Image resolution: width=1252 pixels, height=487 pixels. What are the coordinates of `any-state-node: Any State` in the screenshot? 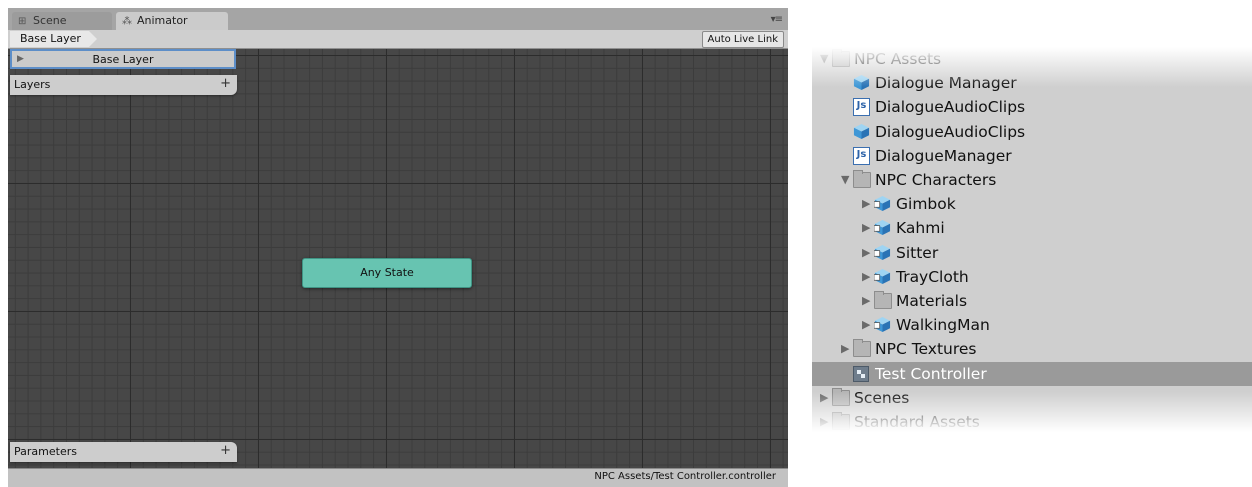 It's located at (387, 273).